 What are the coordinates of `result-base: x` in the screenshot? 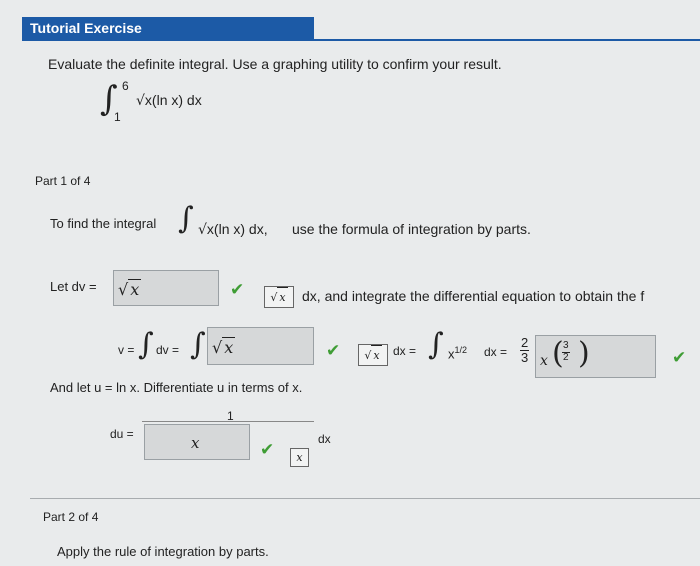 It's located at (544, 361).